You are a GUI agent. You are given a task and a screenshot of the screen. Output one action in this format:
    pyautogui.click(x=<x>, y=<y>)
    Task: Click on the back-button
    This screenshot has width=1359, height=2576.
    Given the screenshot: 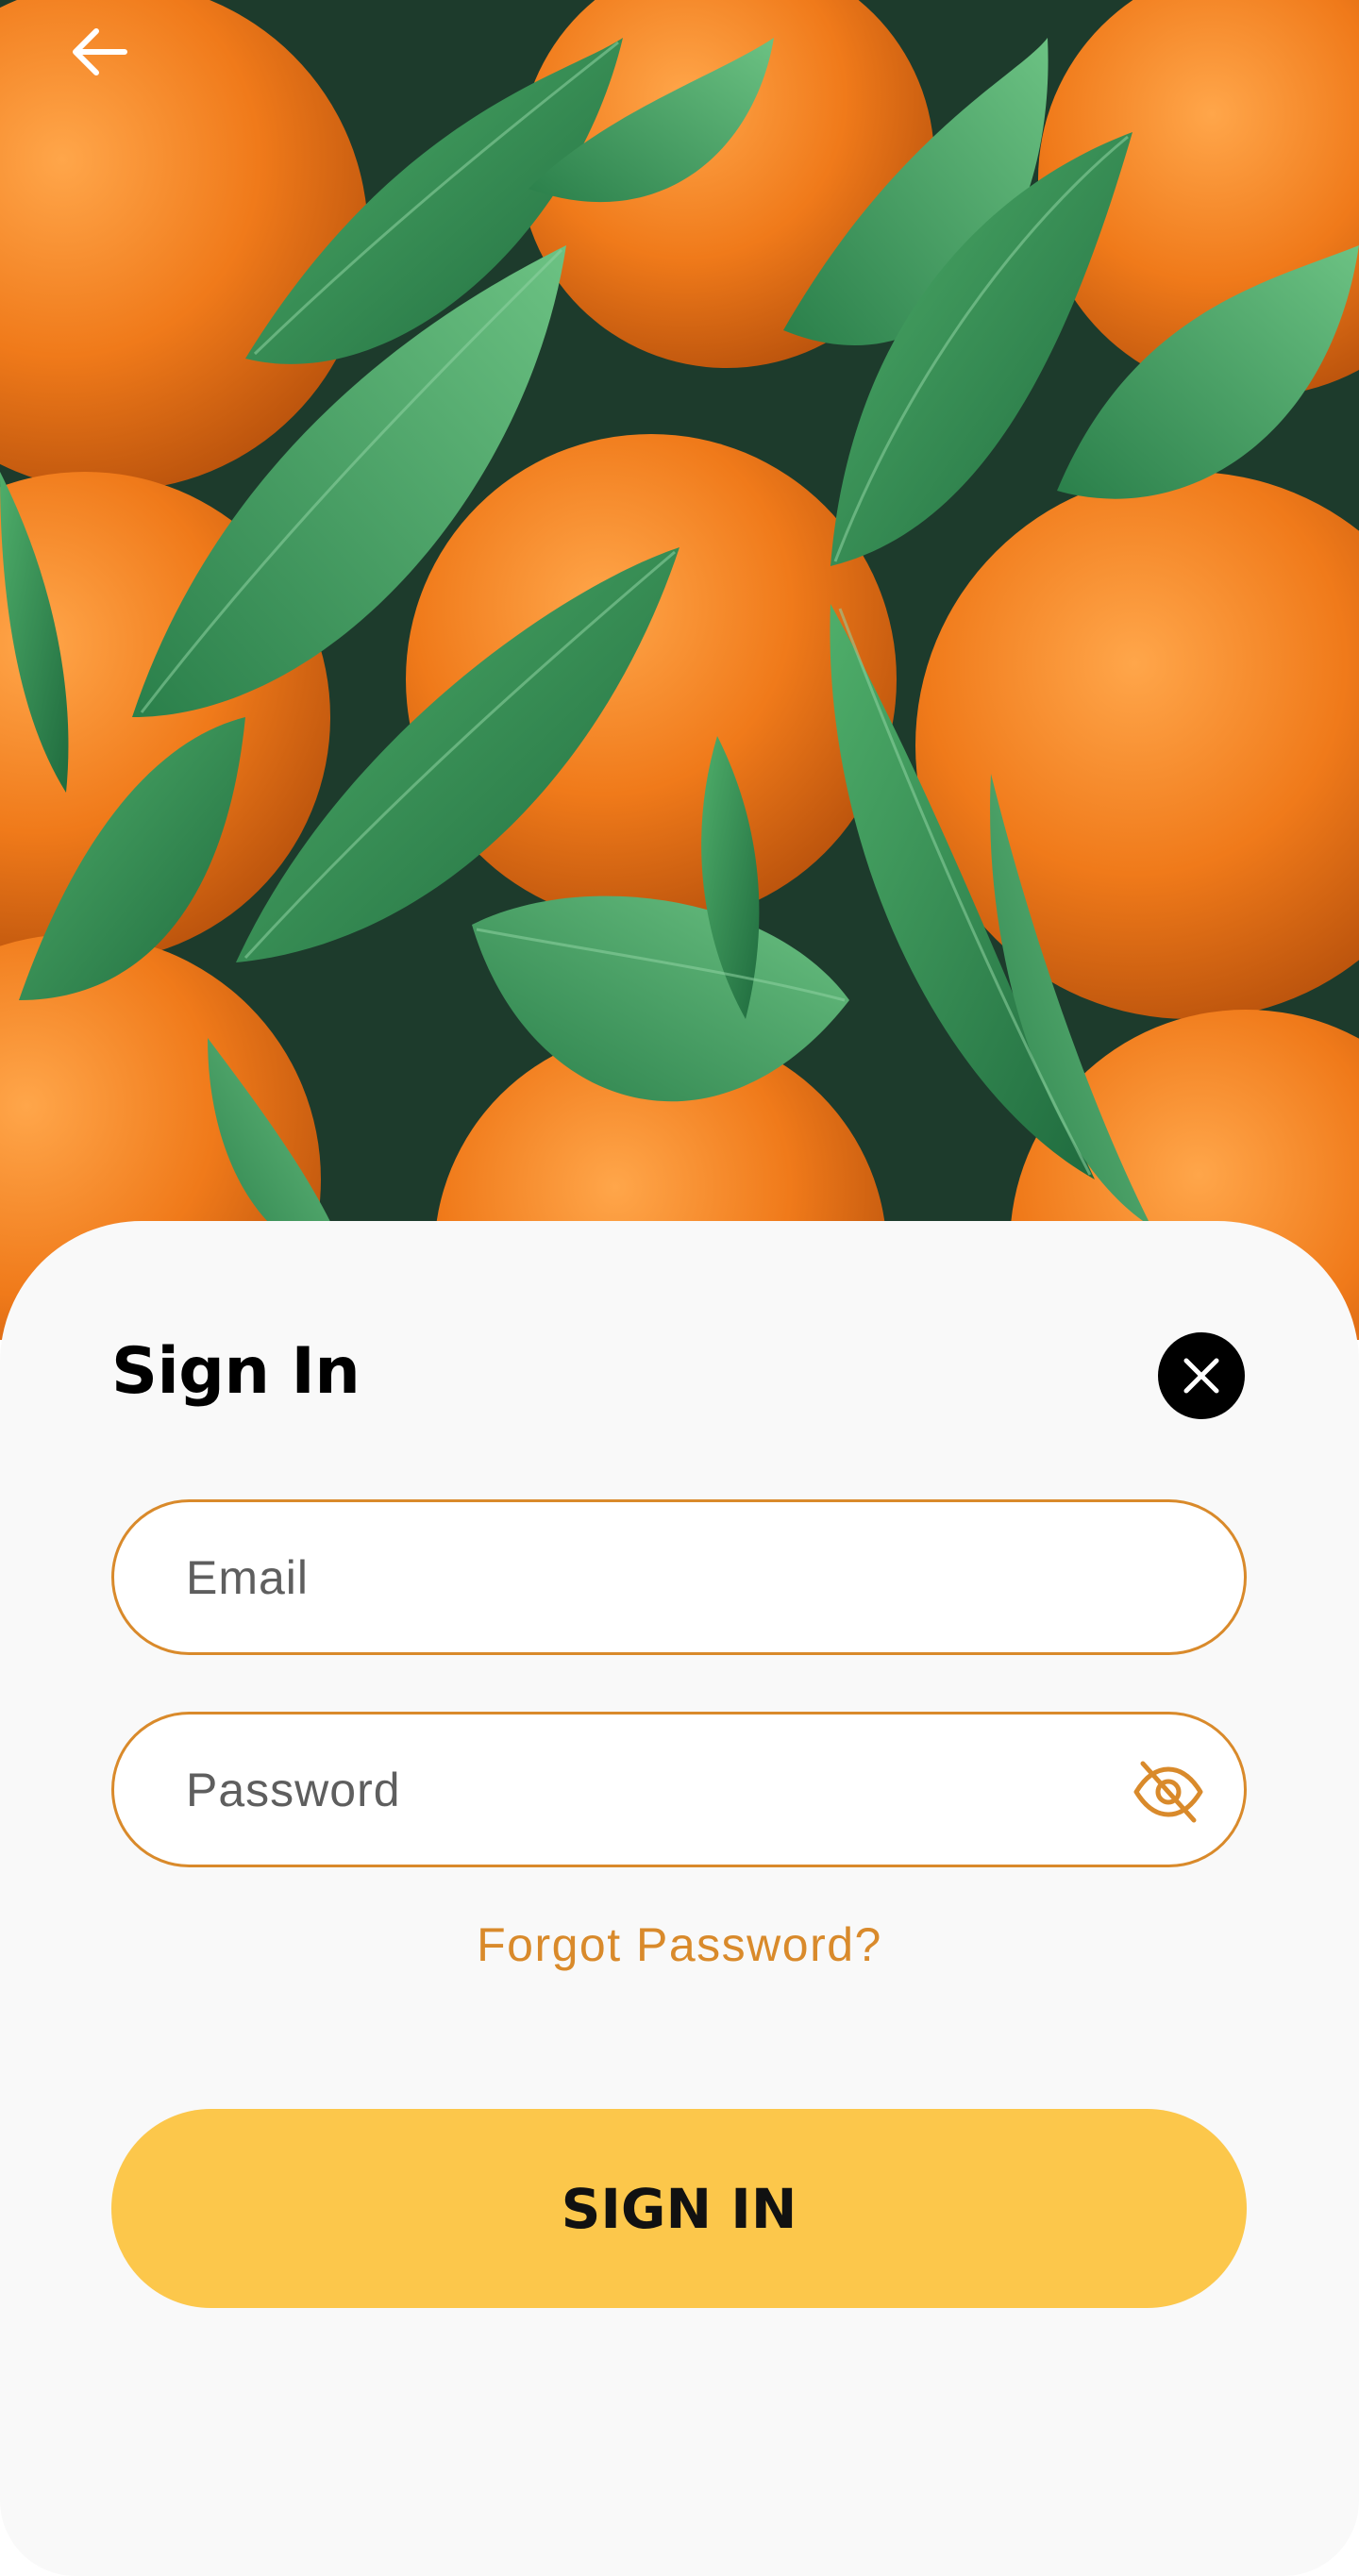 What is the action you would take?
    pyautogui.click(x=99, y=51)
    